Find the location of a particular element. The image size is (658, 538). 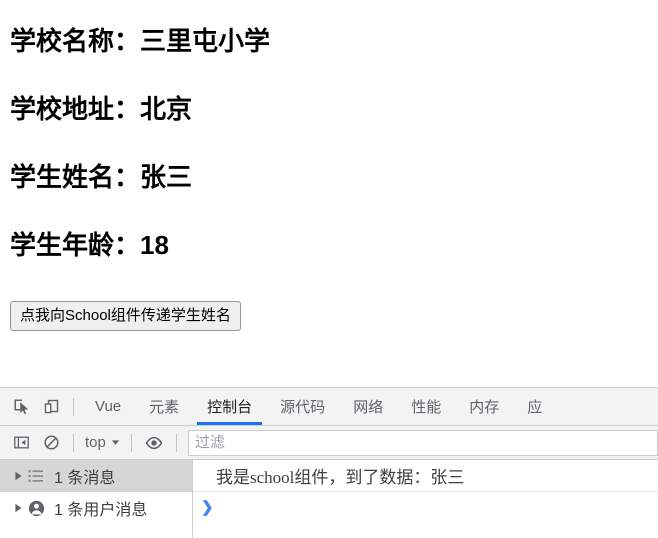

student-name-value: 张三 is located at coordinates (166, 177).